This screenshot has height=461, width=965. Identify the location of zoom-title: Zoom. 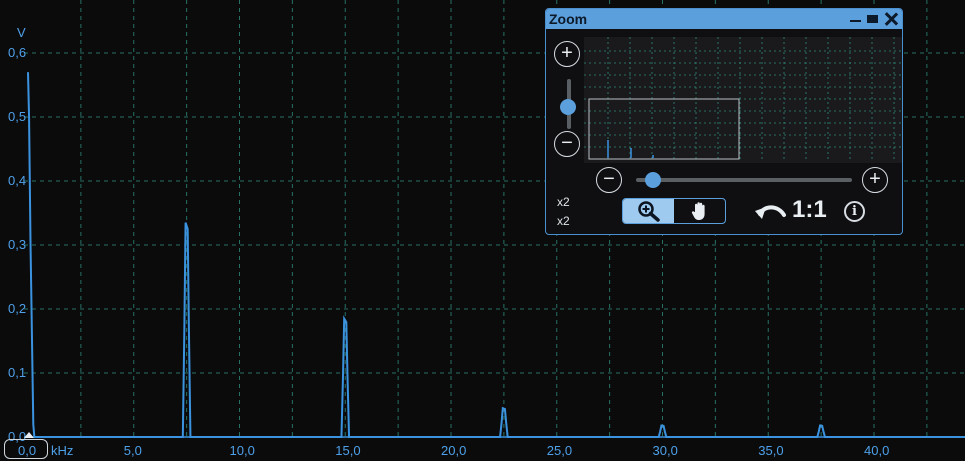
(568, 19).